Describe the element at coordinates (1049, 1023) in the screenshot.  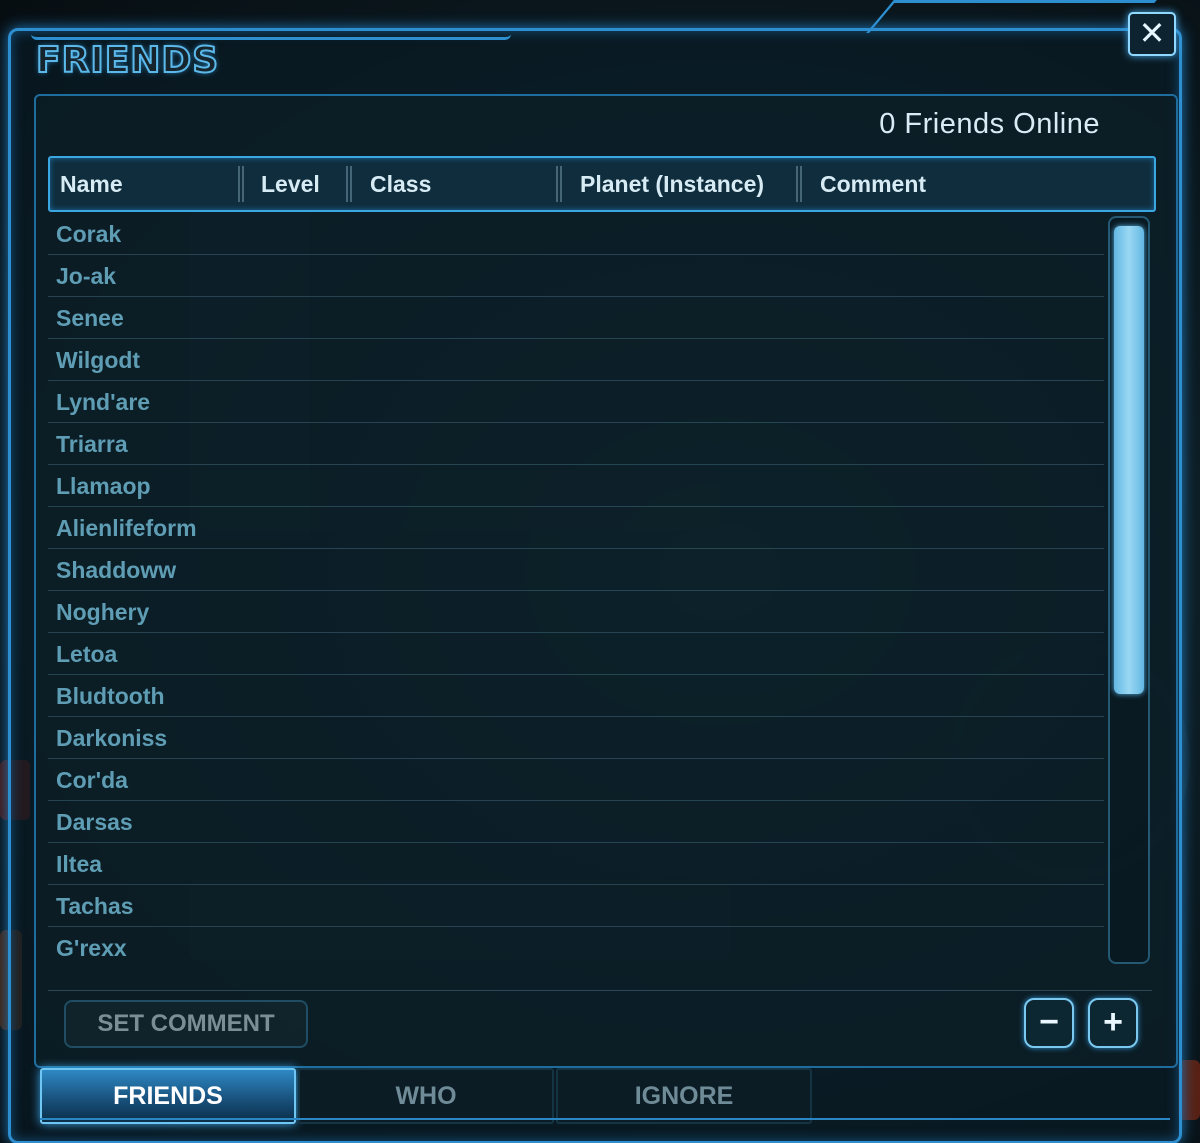
I see `remove-friend-button: −` at that location.